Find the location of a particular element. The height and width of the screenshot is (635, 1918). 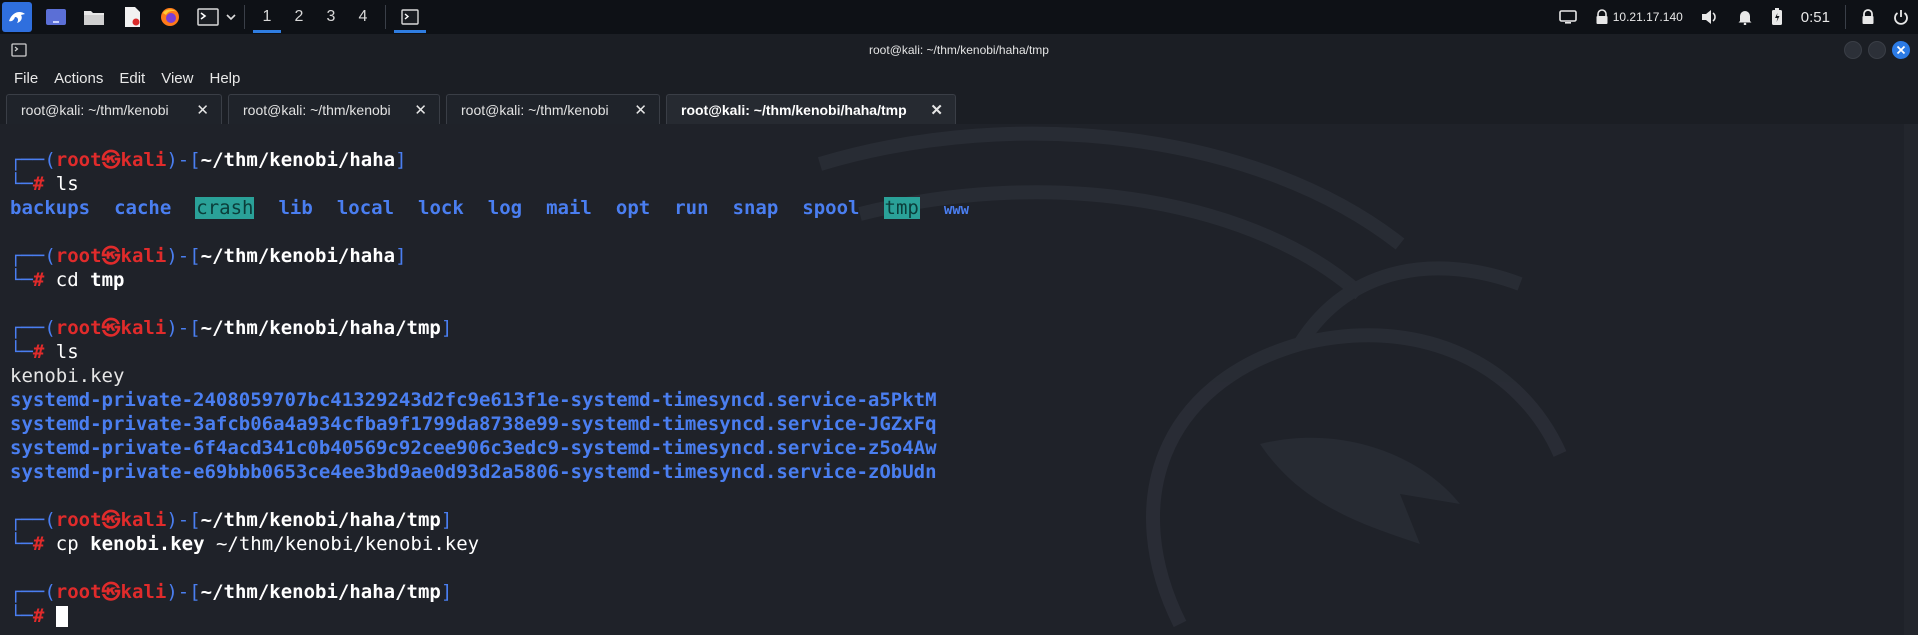

menu-bar: File Actions Edit View Help is located at coordinates (959, 78).